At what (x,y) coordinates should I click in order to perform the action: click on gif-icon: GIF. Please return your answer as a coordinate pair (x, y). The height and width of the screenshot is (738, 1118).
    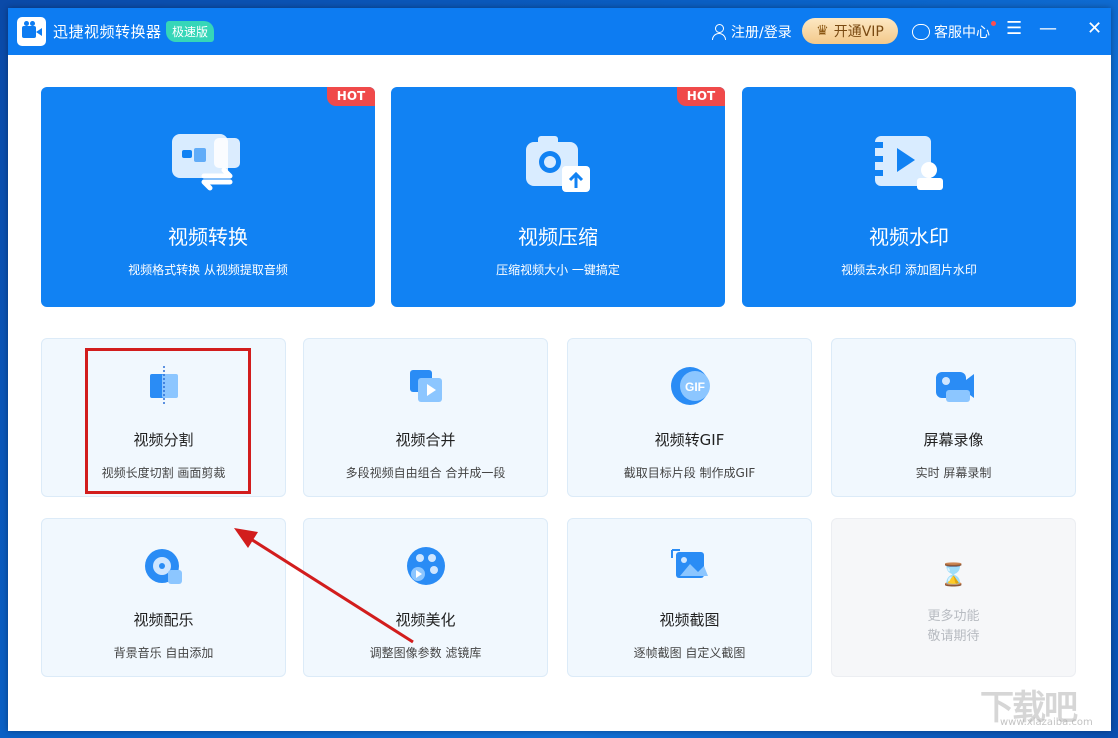
    Looking at the image, I should click on (690, 386).